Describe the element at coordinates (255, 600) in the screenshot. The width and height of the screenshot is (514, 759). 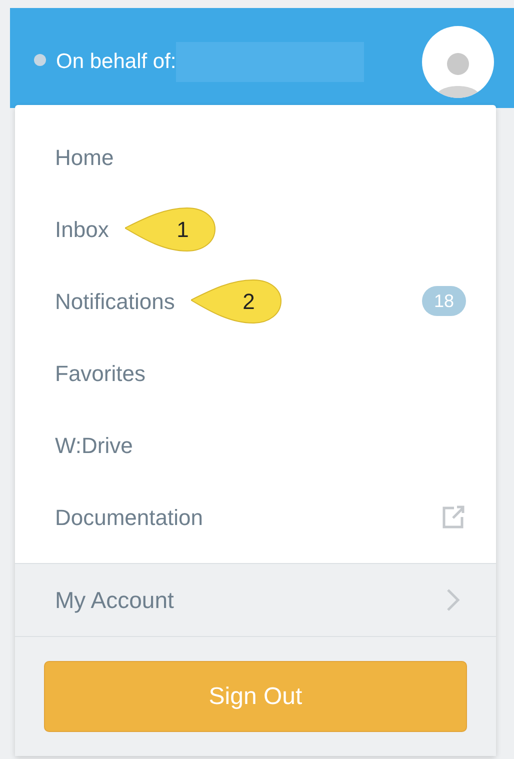
I see `account-row: My Account` at that location.